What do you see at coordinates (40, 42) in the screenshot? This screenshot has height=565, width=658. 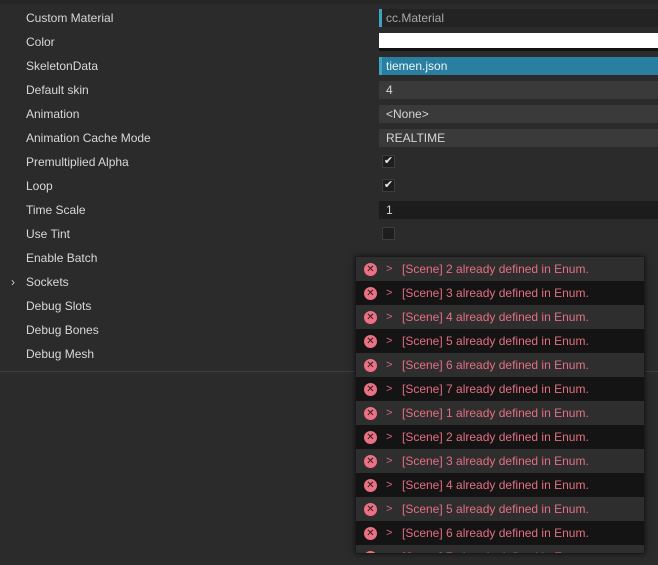 I see `prop-label: Color` at bounding box center [40, 42].